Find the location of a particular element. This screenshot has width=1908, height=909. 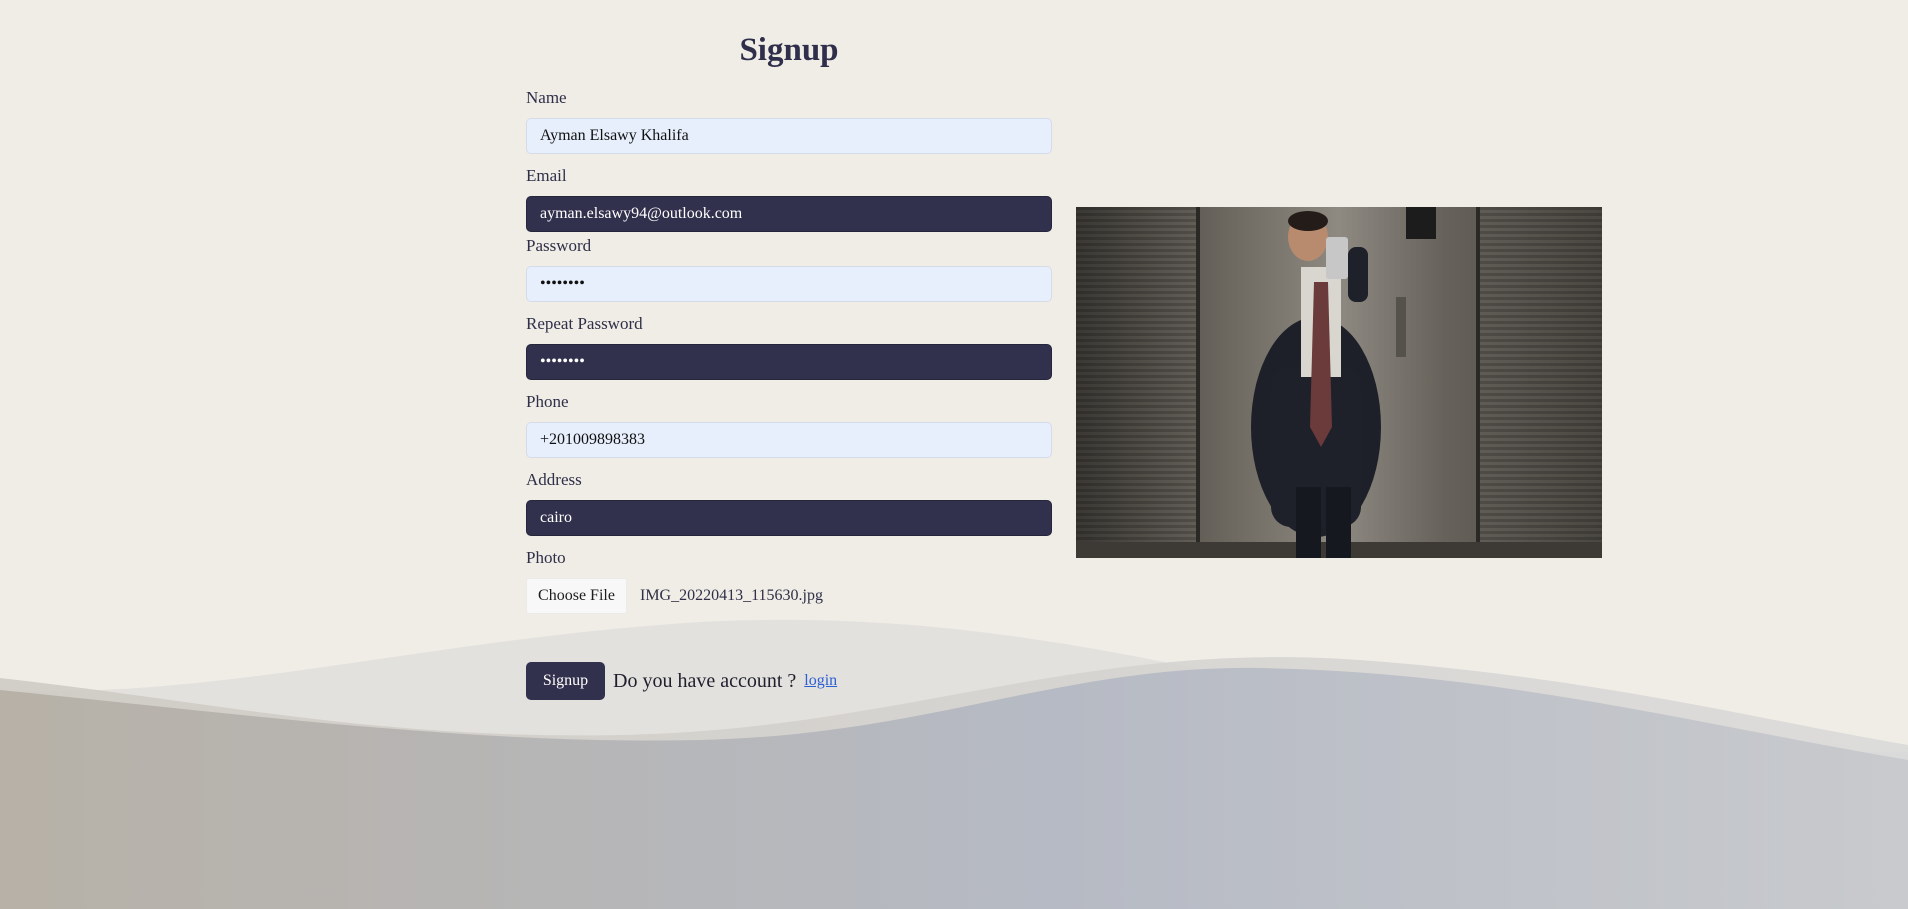

selected-file-name: IMG_20220413_115630.jpg is located at coordinates (731, 595).